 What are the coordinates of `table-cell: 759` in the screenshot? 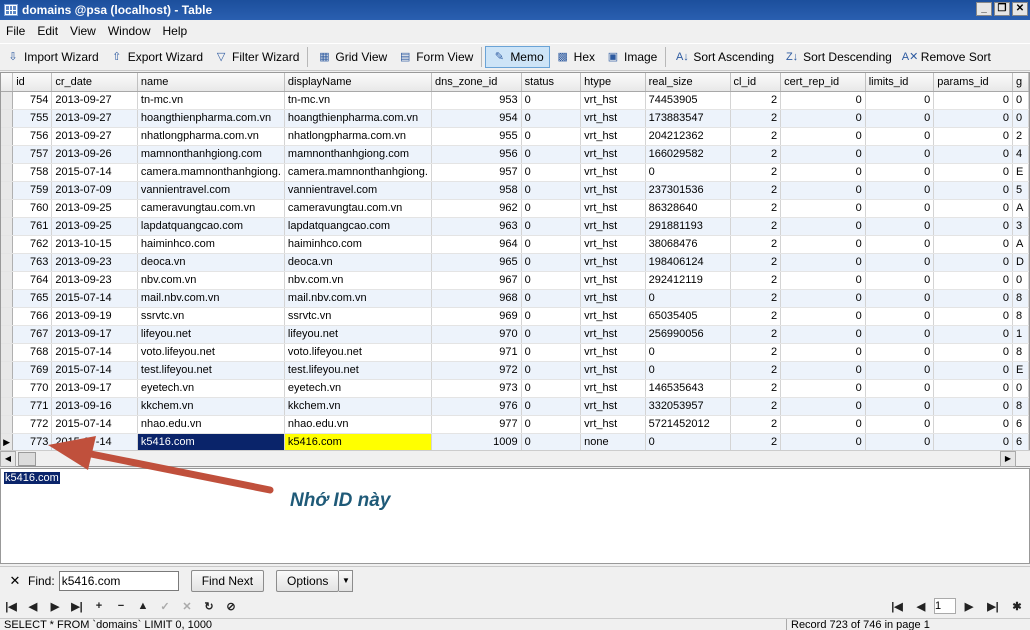 It's located at (32, 190).